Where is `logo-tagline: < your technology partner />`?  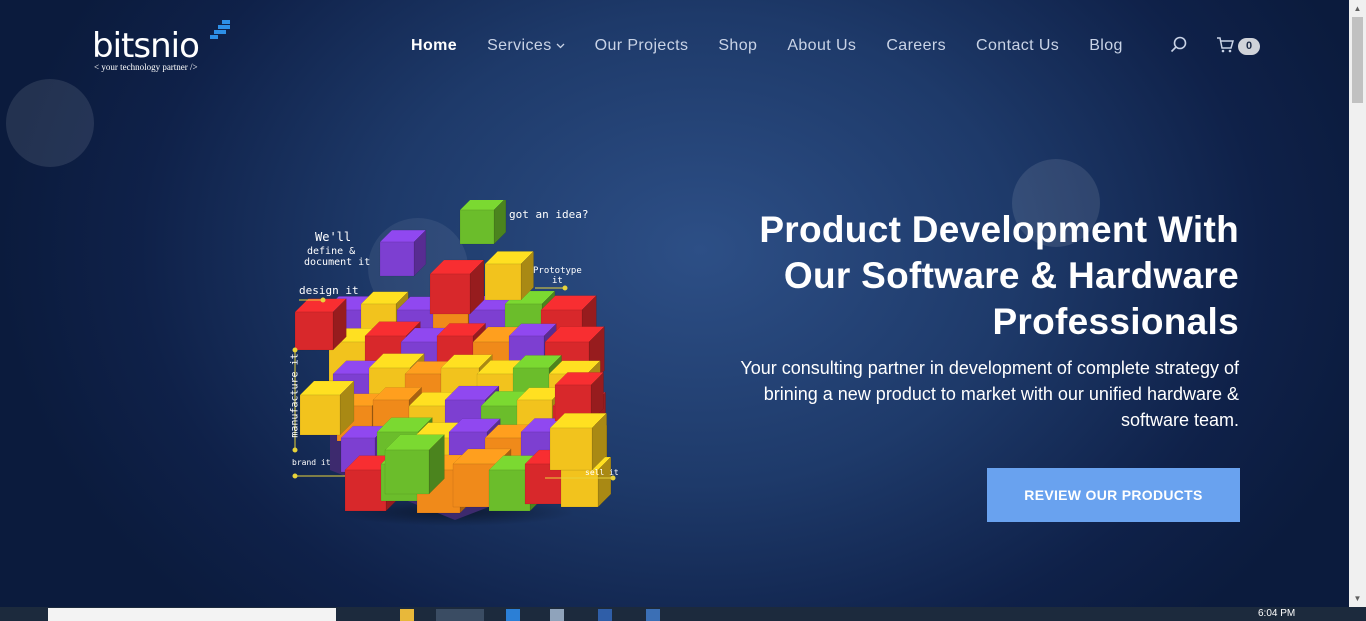 logo-tagline: < your technology partner /> is located at coordinates (146, 67).